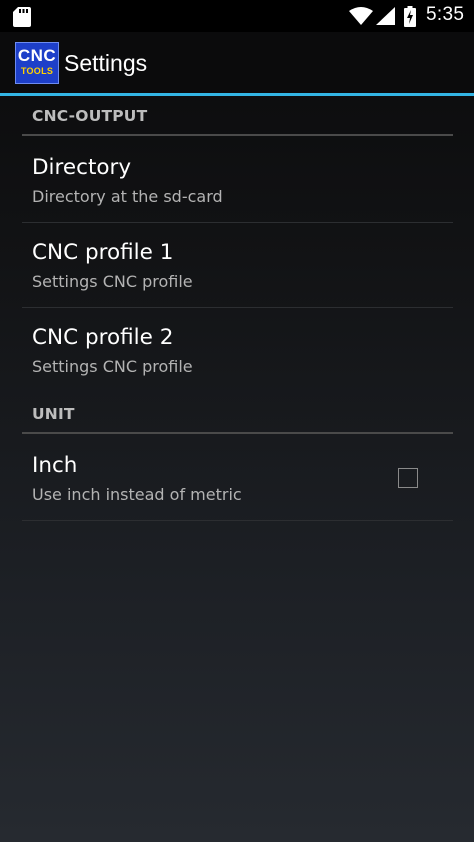 The height and width of the screenshot is (842, 474). What do you see at coordinates (361, 18) in the screenshot?
I see `wifi-icon` at bounding box center [361, 18].